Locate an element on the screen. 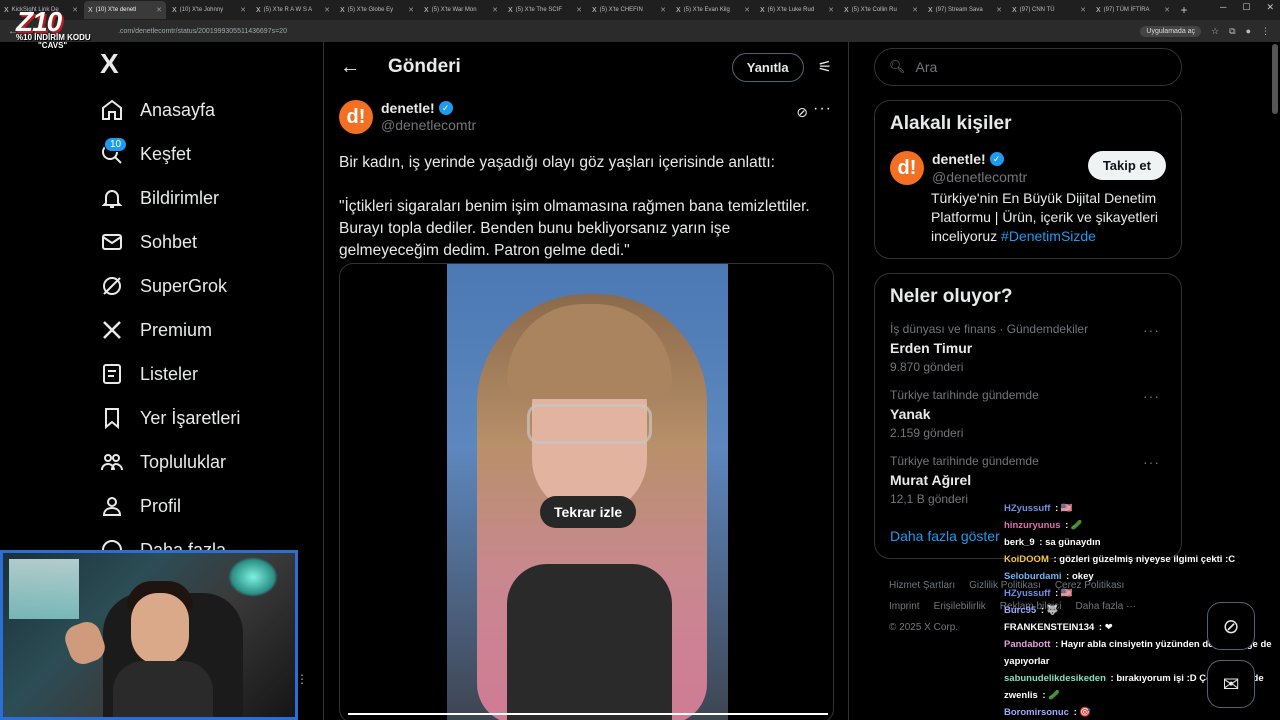  video-progress-bar is located at coordinates (588, 714).